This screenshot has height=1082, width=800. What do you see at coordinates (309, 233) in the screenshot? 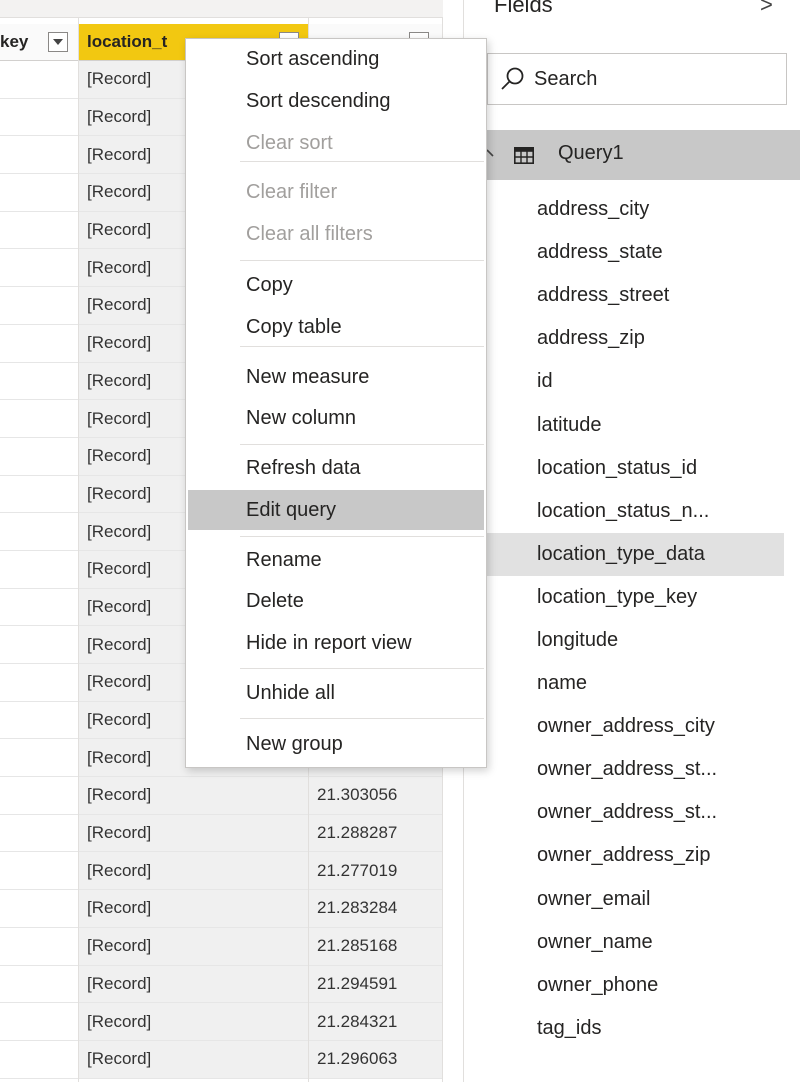
I see `menu-item-clear-all-filters: Clear all filters` at bounding box center [309, 233].